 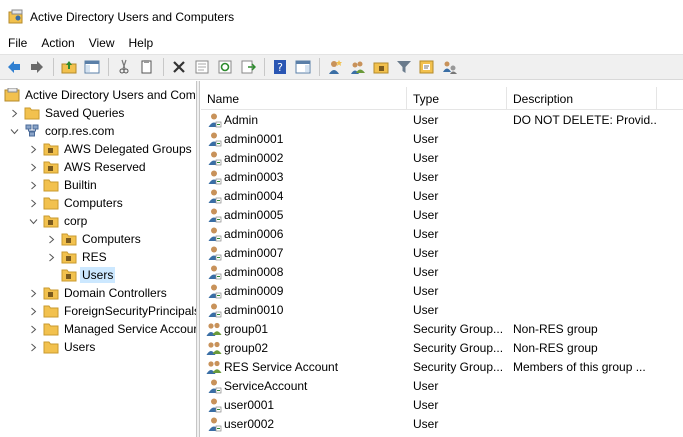 What do you see at coordinates (147, 67) in the screenshot?
I see `copy-button` at bounding box center [147, 67].